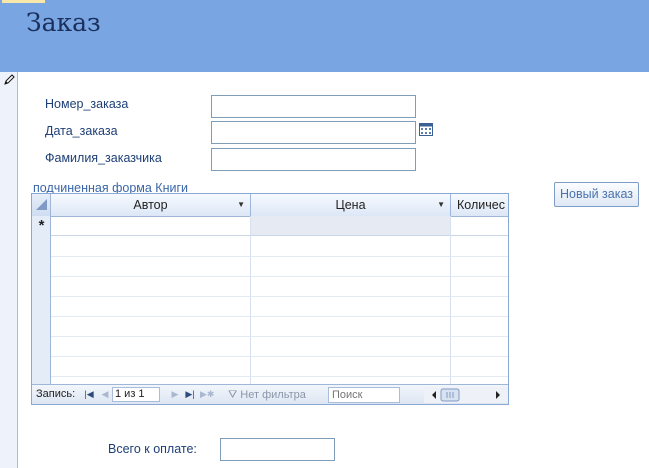 The image size is (649, 468). What do you see at coordinates (313, 159) in the screenshot?
I see `customer-surname-field` at bounding box center [313, 159].